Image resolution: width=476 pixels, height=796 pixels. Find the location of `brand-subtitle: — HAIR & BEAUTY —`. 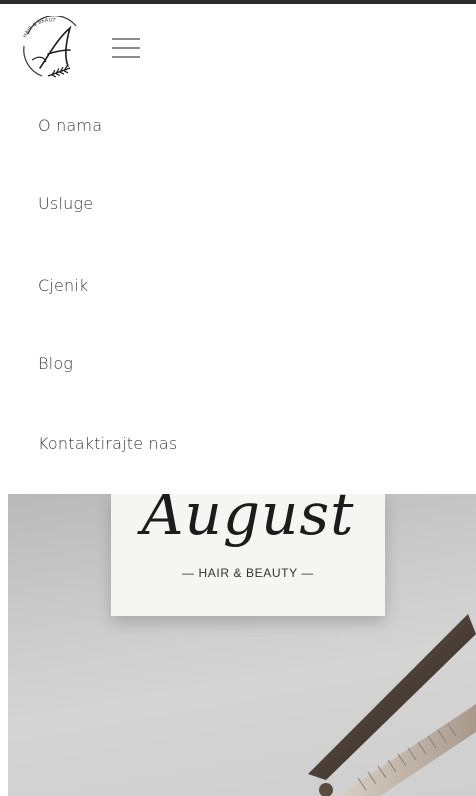

brand-subtitle: — HAIR & BEAUTY — is located at coordinates (247, 573).